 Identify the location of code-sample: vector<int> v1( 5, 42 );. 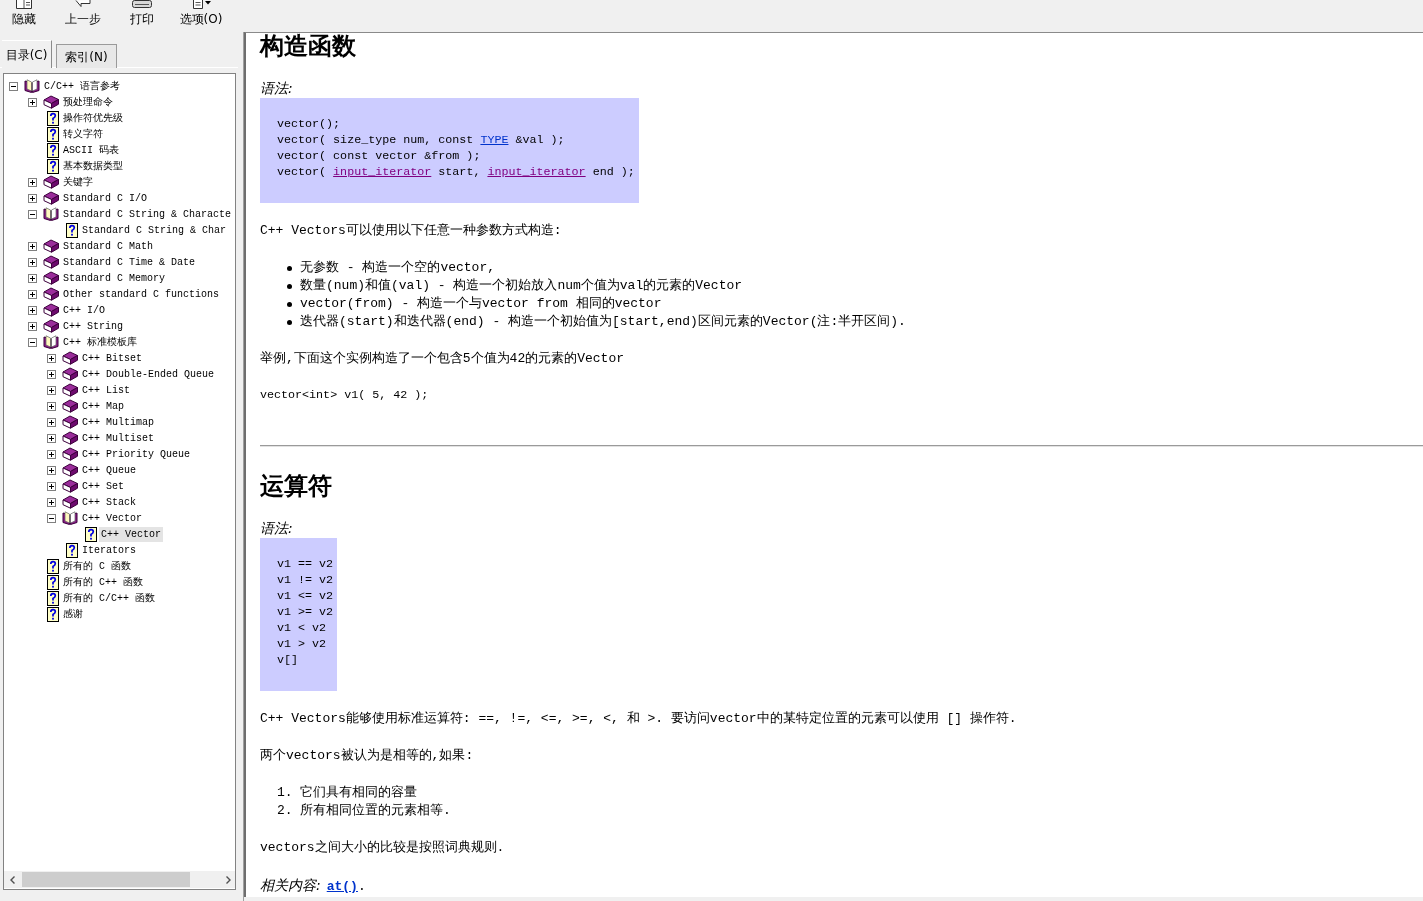
(344, 395).